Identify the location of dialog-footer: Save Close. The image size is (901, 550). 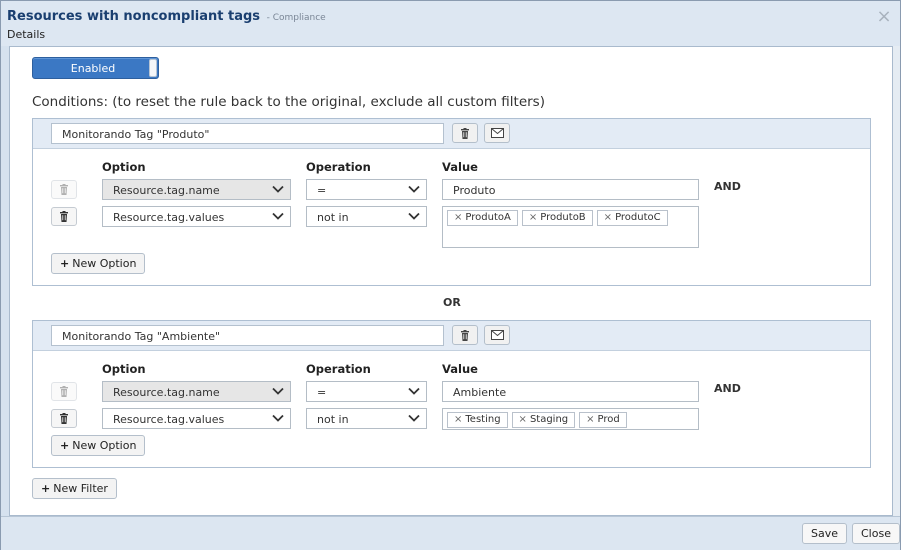
(450, 533).